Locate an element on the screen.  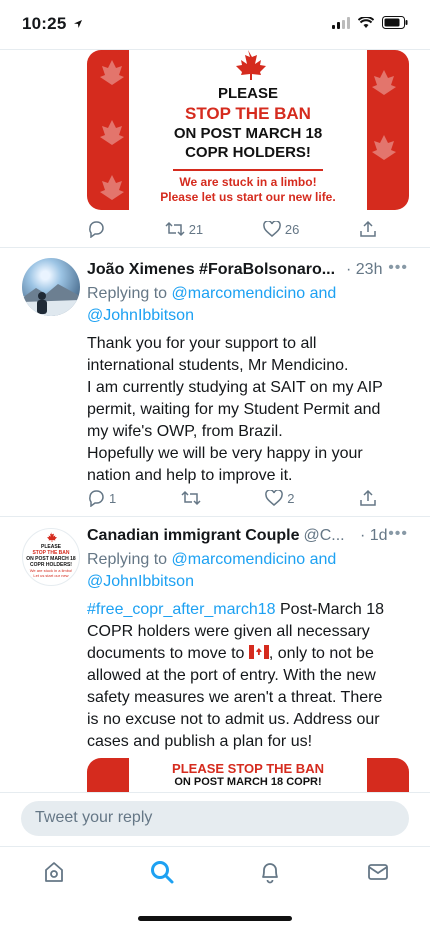
tab-home is located at coordinates (54, 872).